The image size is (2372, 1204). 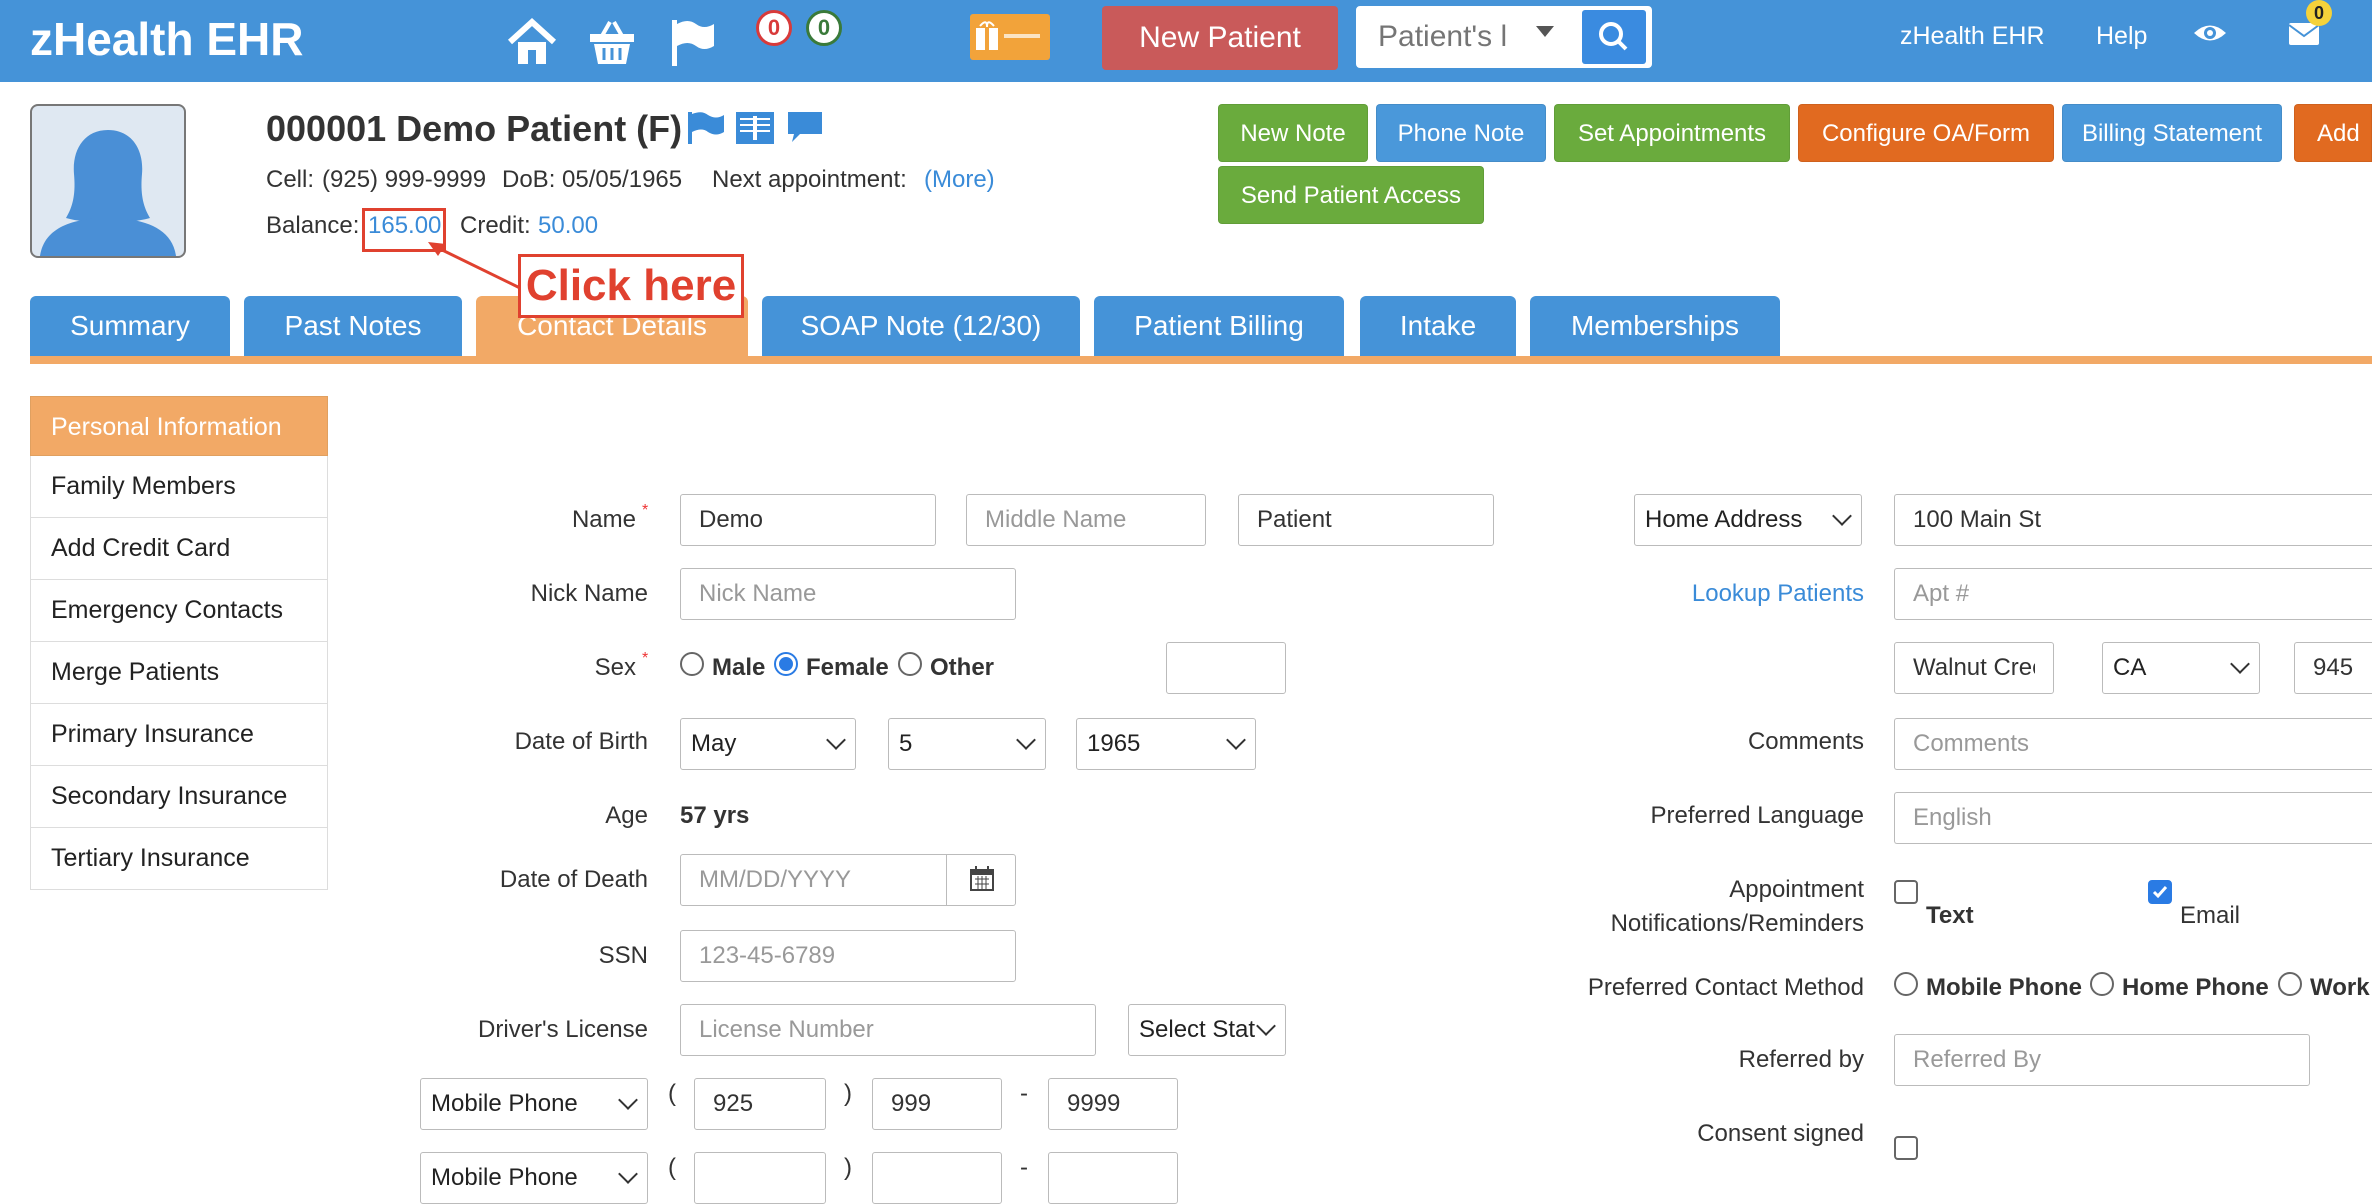 What do you see at coordinates (2333, 668) in the screenshot?
I see `zip-input` at bounding box center [2333, 668].